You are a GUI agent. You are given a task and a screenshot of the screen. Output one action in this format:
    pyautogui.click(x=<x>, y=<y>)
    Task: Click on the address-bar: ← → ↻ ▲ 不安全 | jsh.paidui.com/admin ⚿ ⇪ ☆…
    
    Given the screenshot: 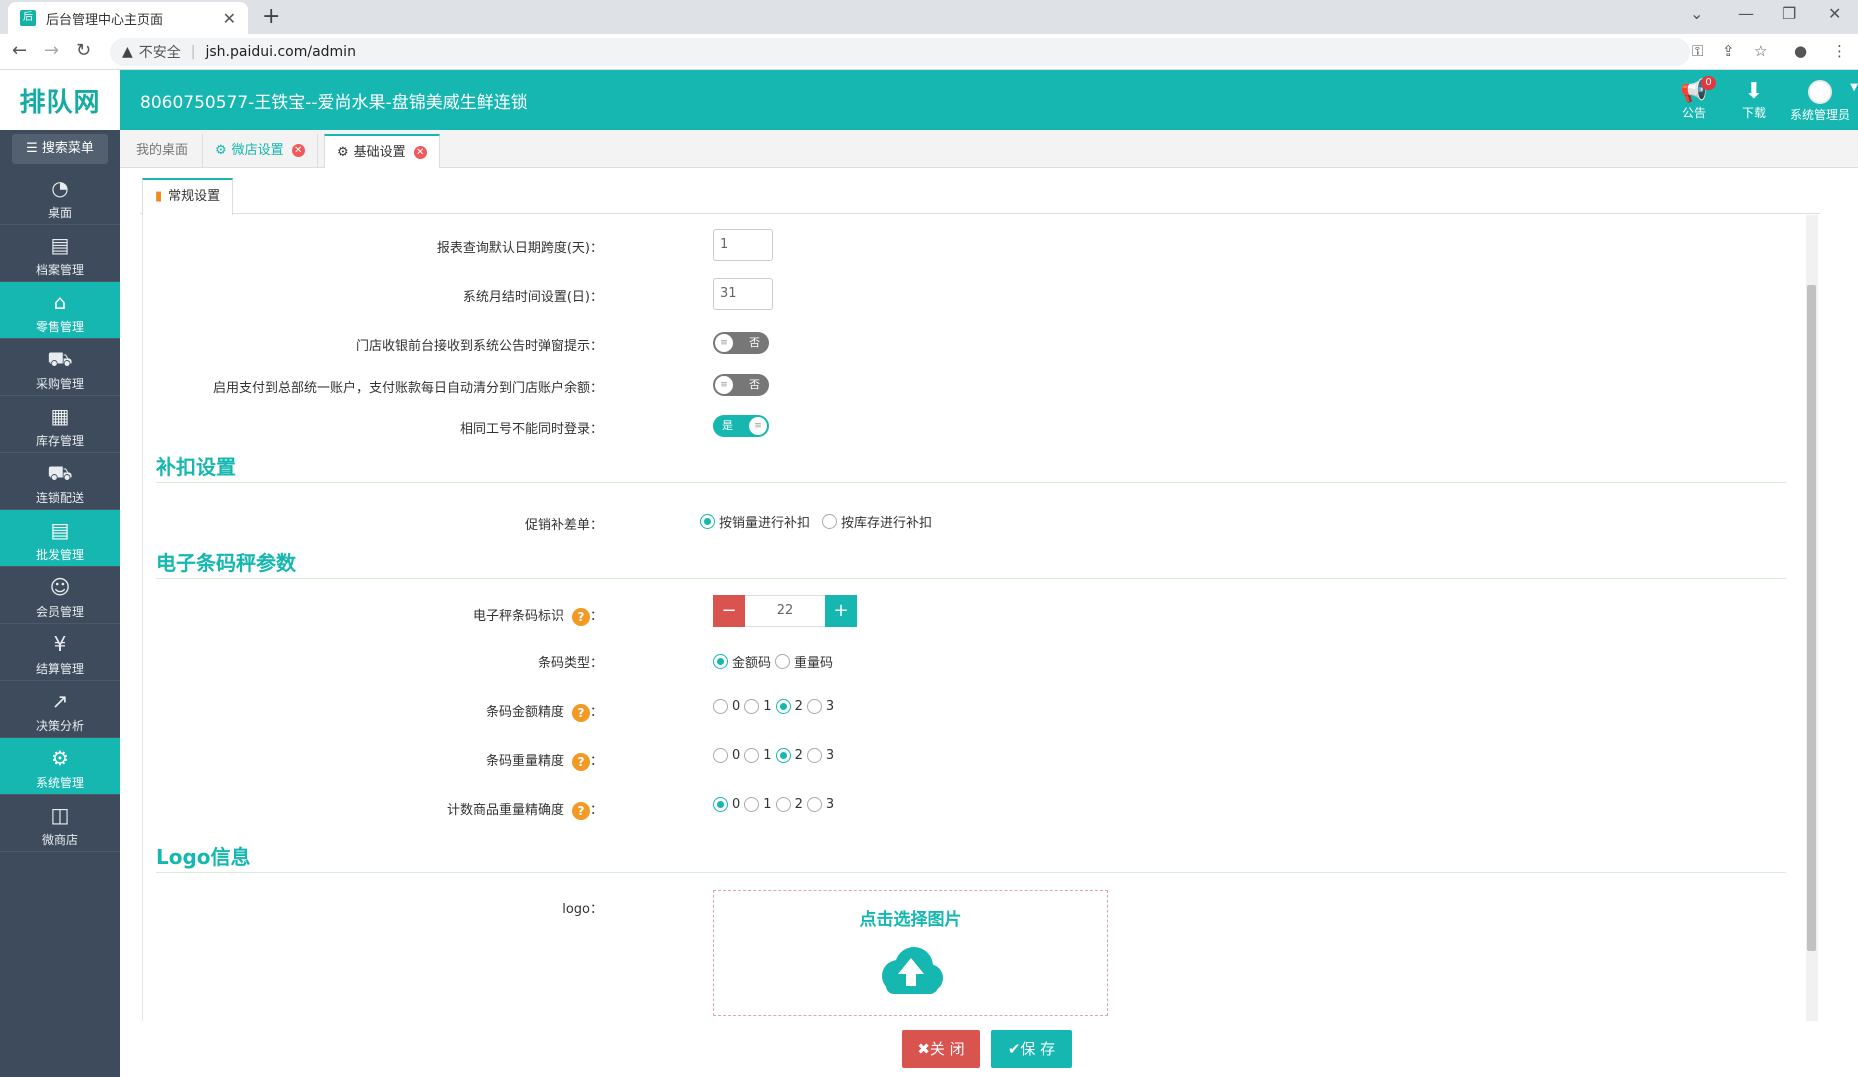 What is the action you would take?
    pyautogui.click(x=929, y=52)
    